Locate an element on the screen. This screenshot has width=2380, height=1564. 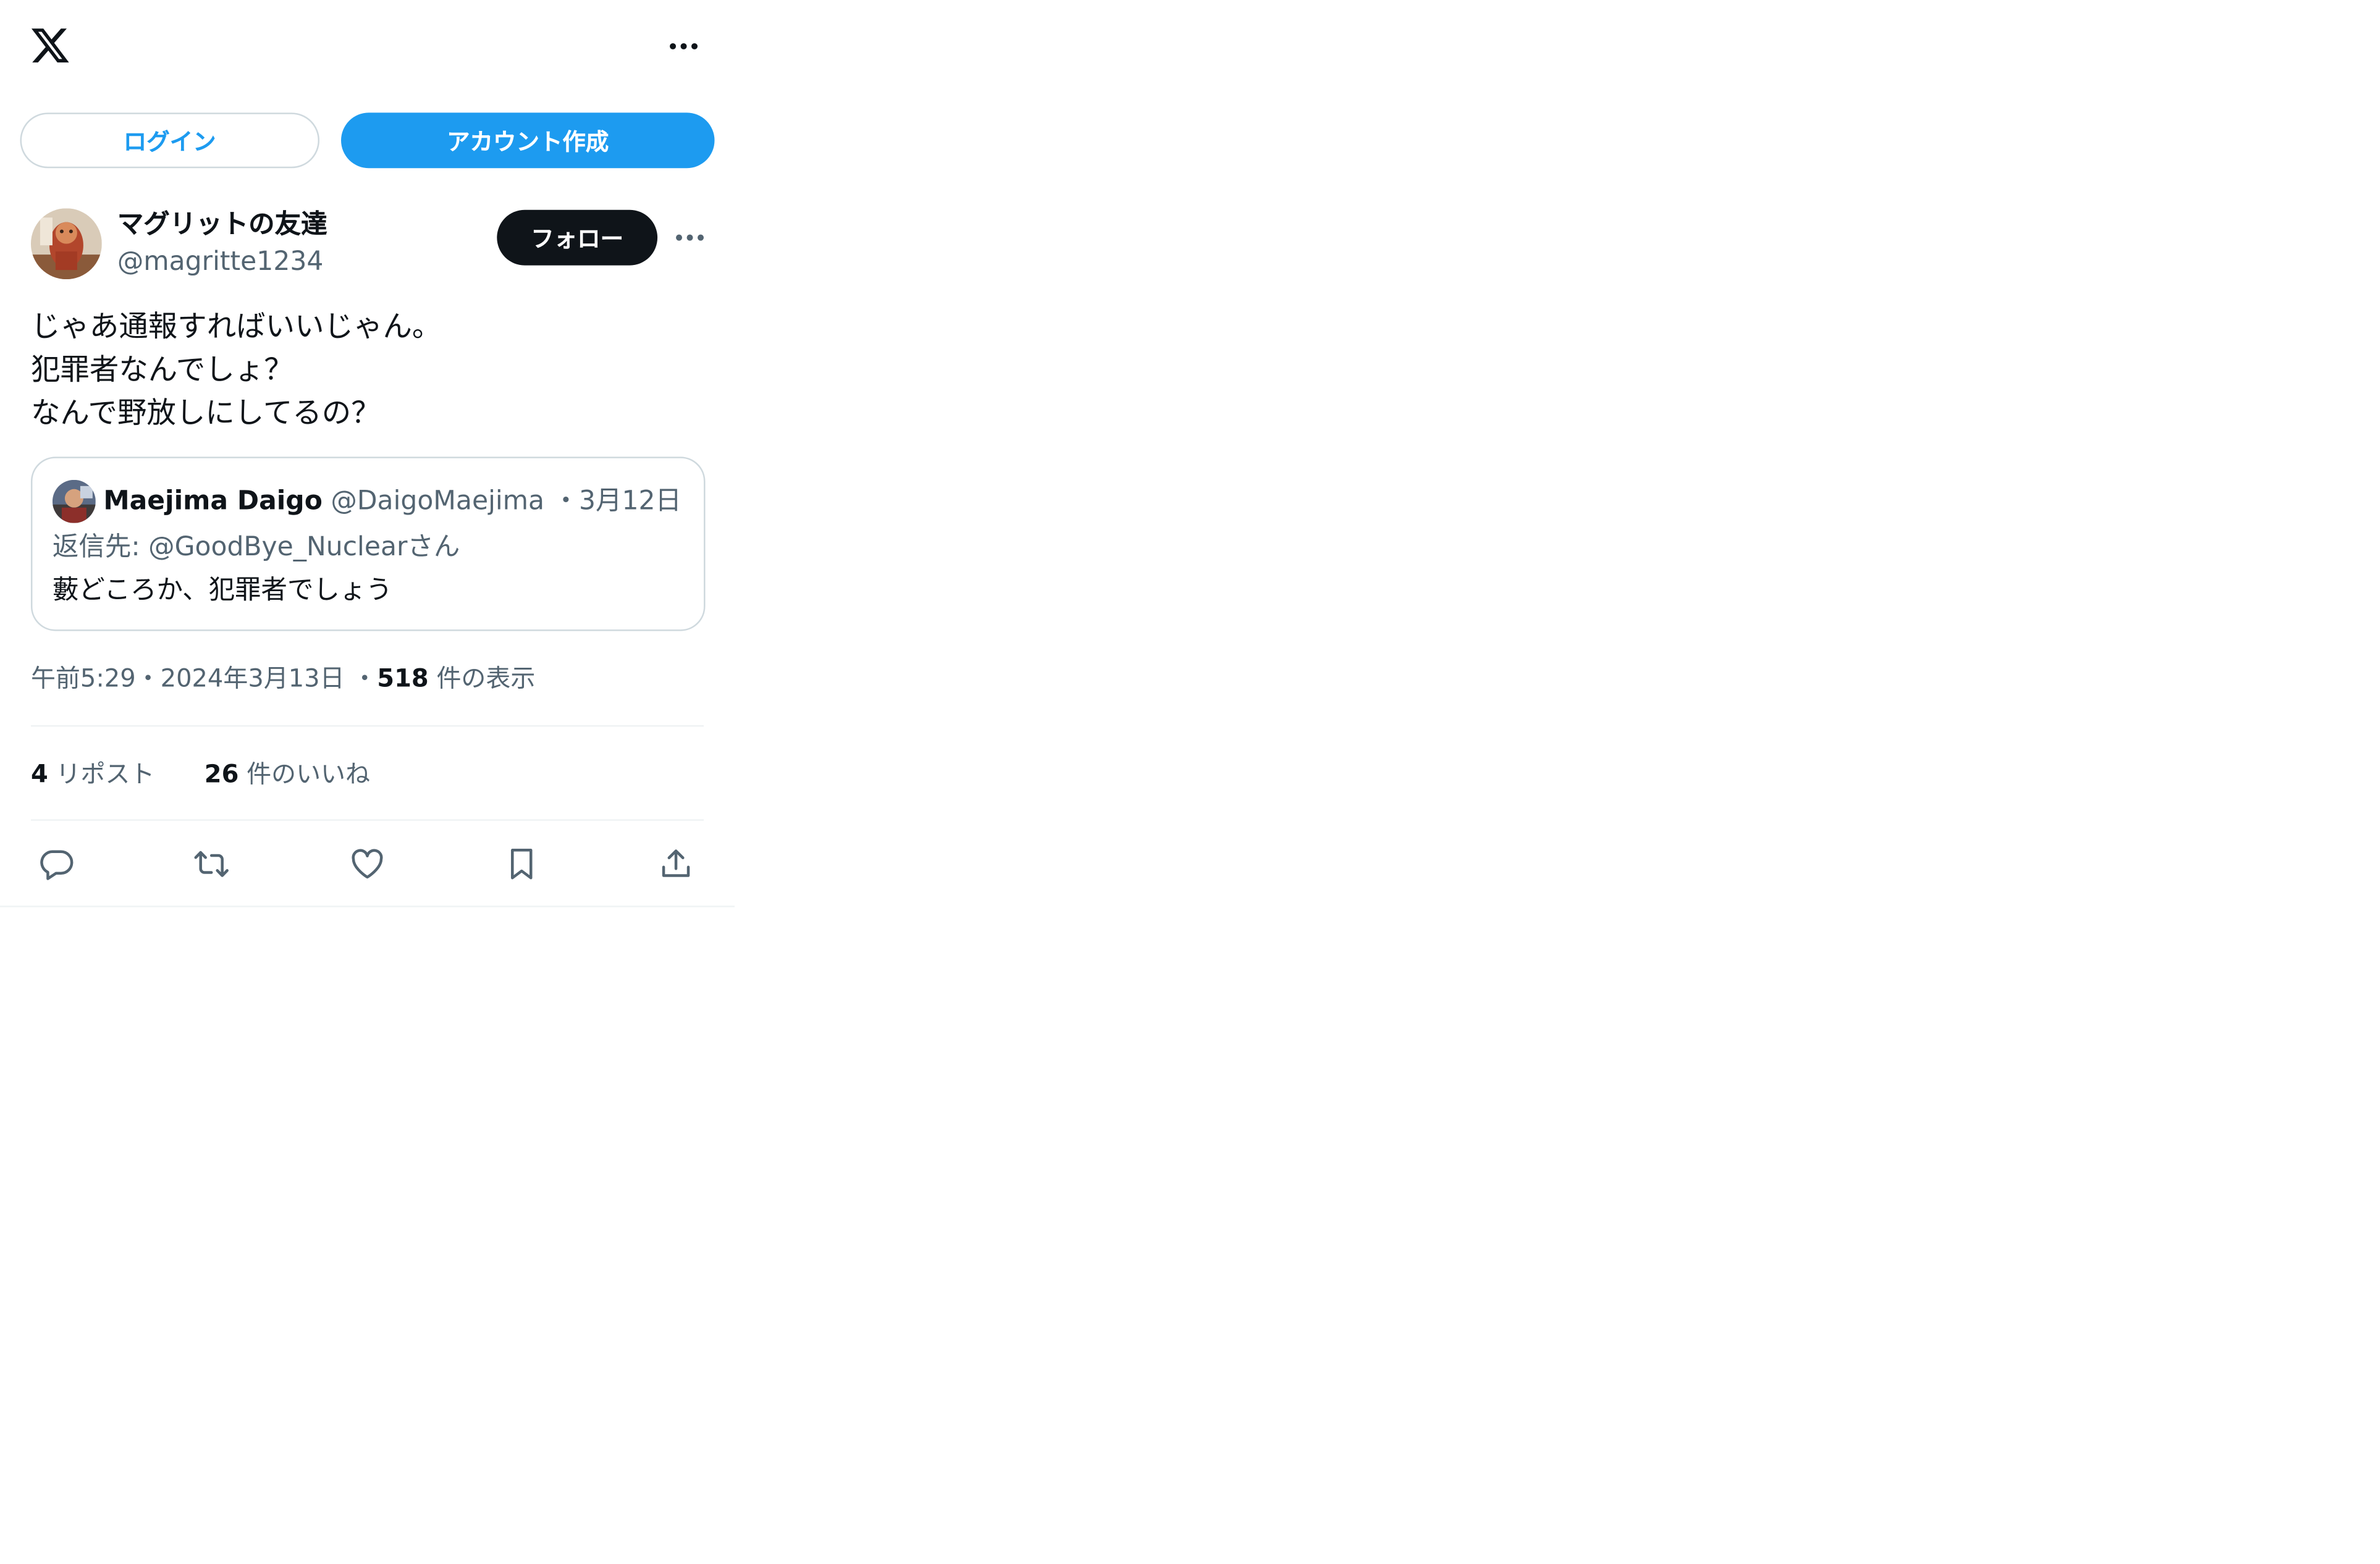
post-meta: 午前5:29・2024年3月13日 ・518 件の表示 is located at coordinates (283, 678).